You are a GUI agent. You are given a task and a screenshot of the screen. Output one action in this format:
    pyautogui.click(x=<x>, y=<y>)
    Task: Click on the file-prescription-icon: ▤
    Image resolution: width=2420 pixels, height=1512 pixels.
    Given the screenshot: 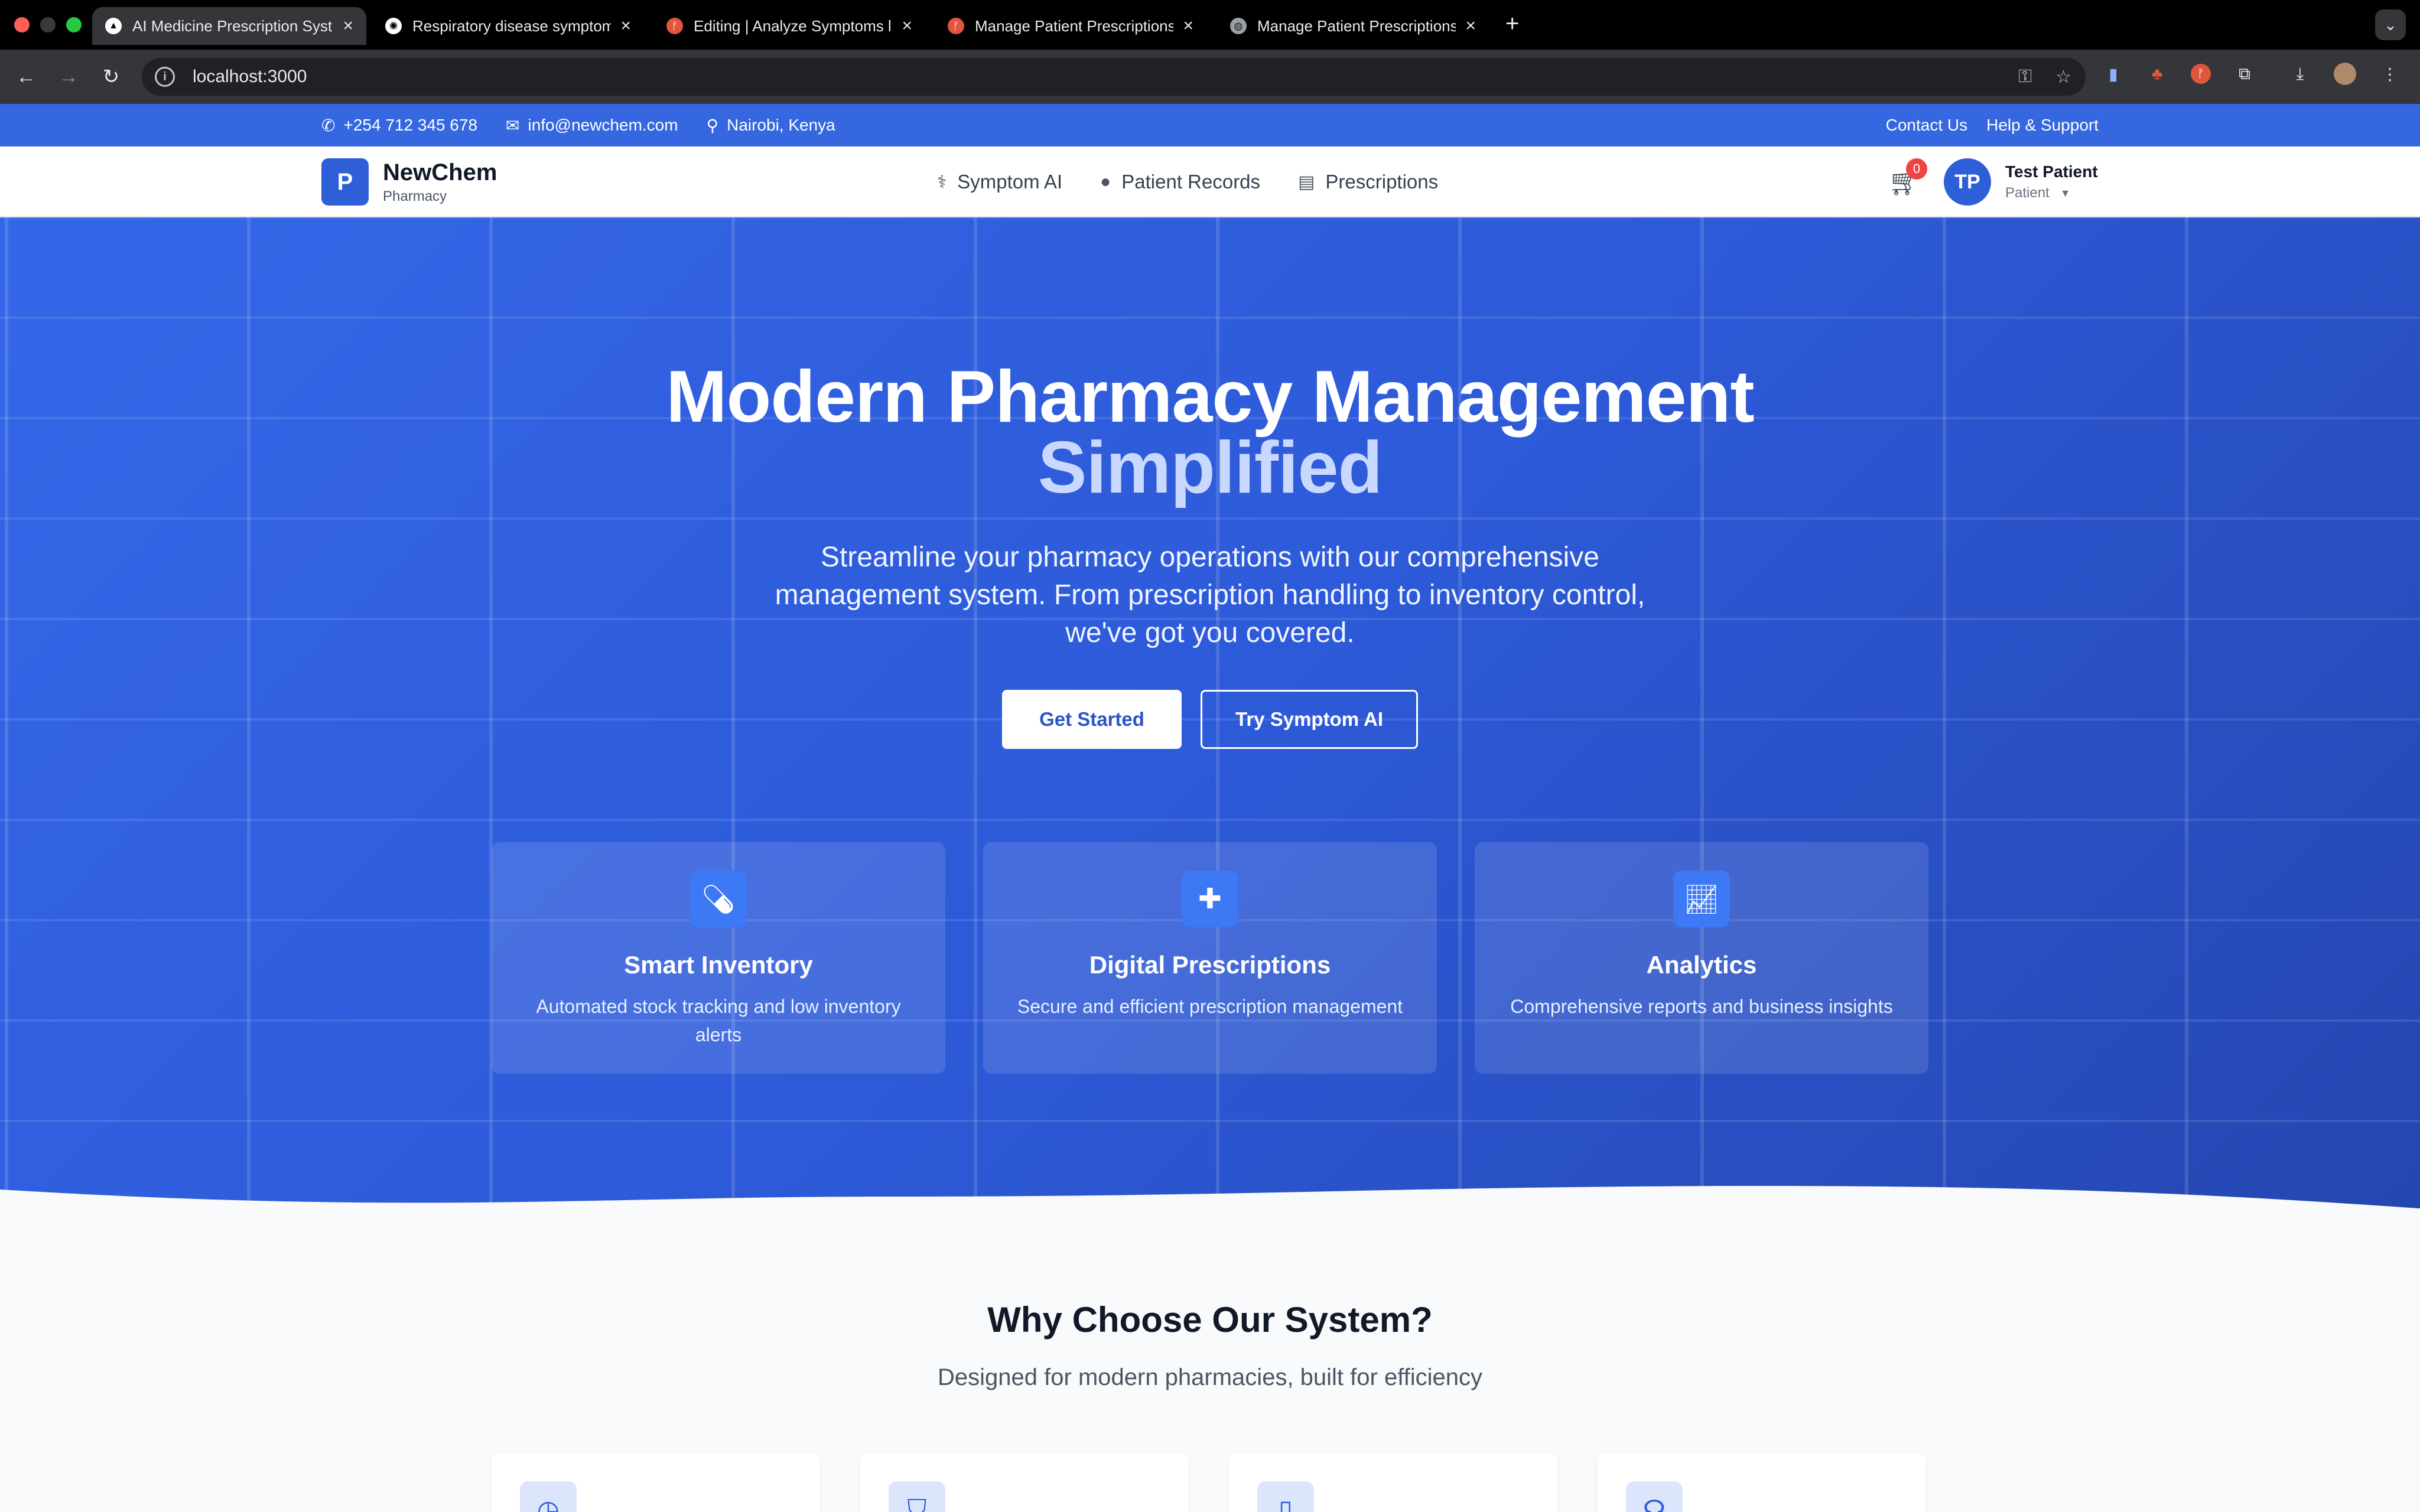 What is the action you would take?
    pyautogui.click(x=1306, y=182)
    